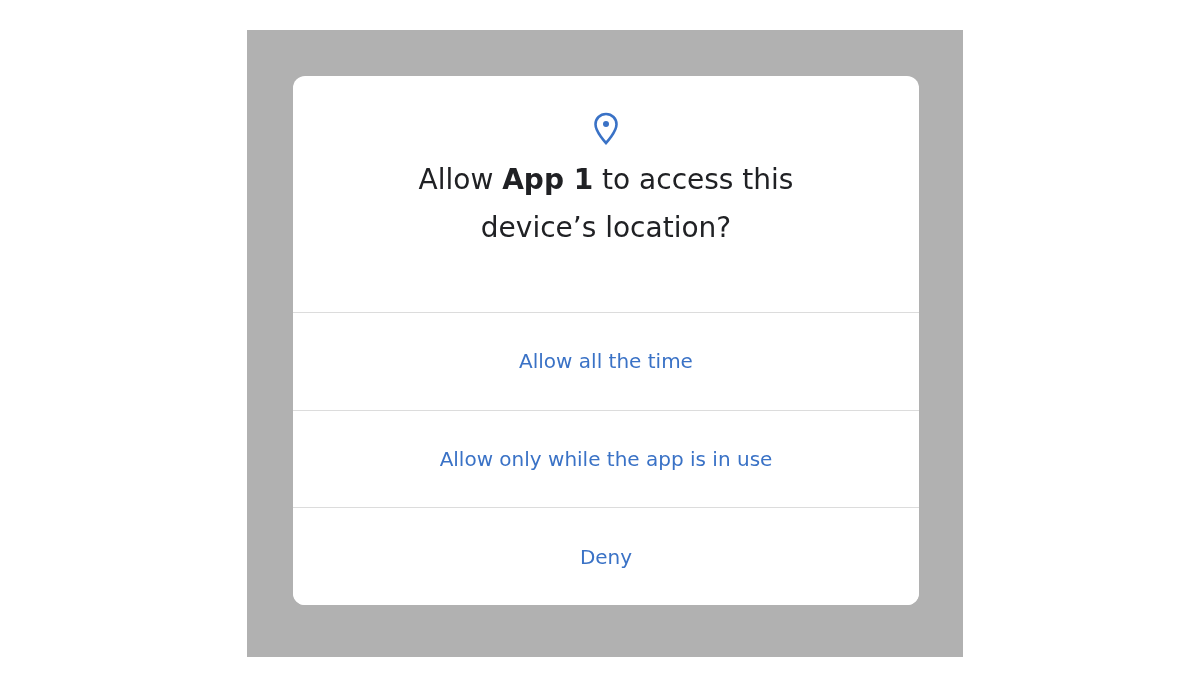  I want to click on option-button: Deny, so click(606, 556).